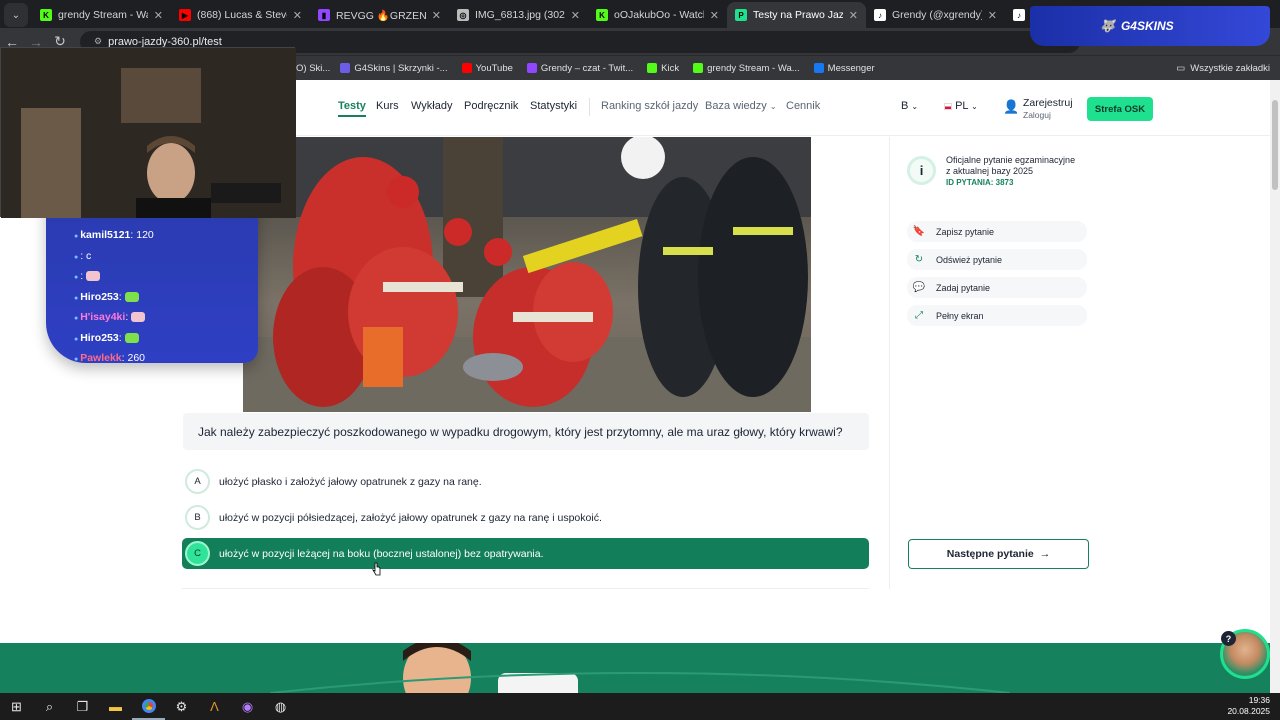 This screenshot has width=1280, height=720. What do you see at coordinates (387, 106) in the screenshot?
I see `nav-kurs: Kurs` at bounding box center [387, 106].